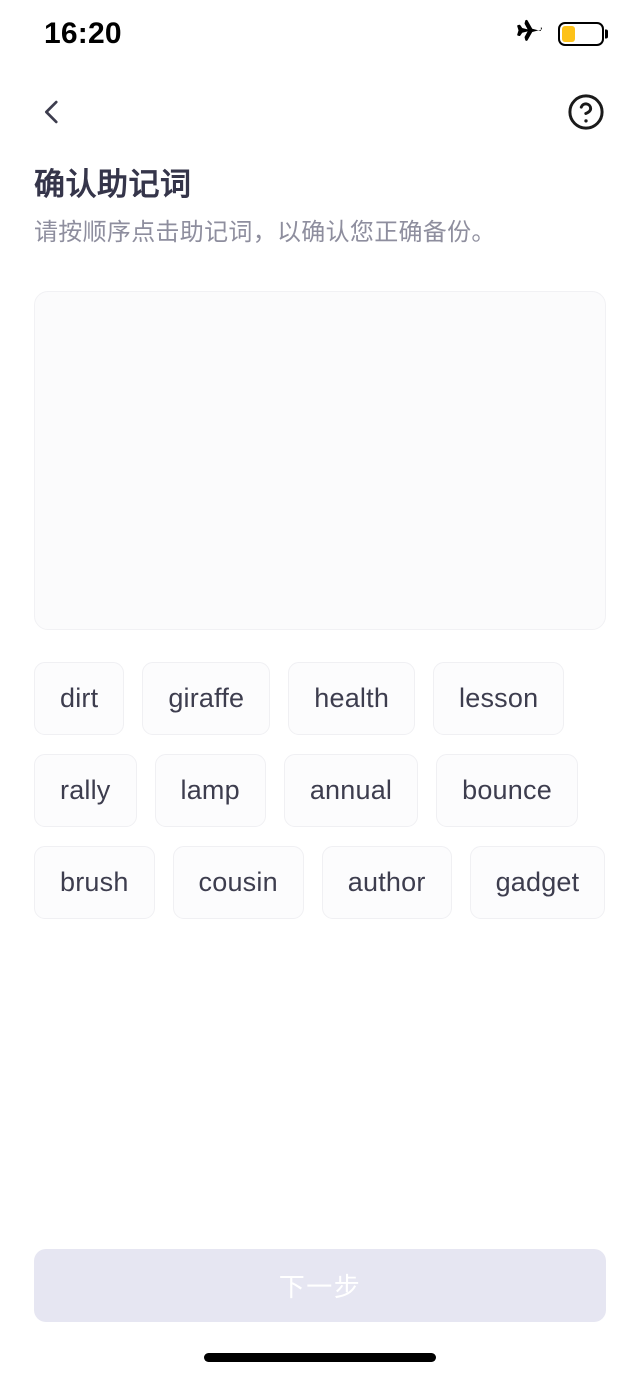  Describe the element at coordinates (85, 790) in the screenshot. I see `word-chip: rally` at that location.